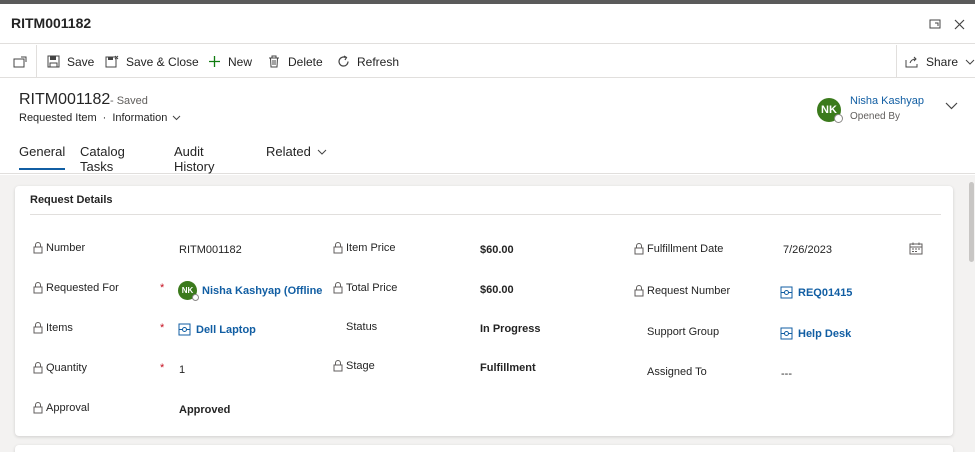 The width and height of the screenshot is (975, 452). I want to click on support-group-label: Support Group, so click(683, 332).